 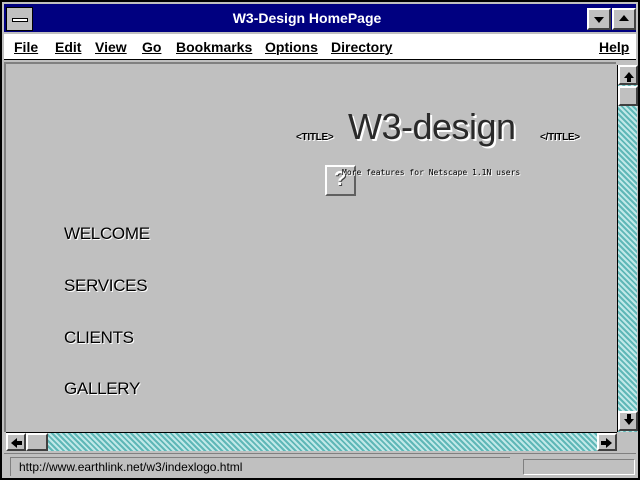 I want to click on maximize-triangle-icon, so click(x=624, y=18).